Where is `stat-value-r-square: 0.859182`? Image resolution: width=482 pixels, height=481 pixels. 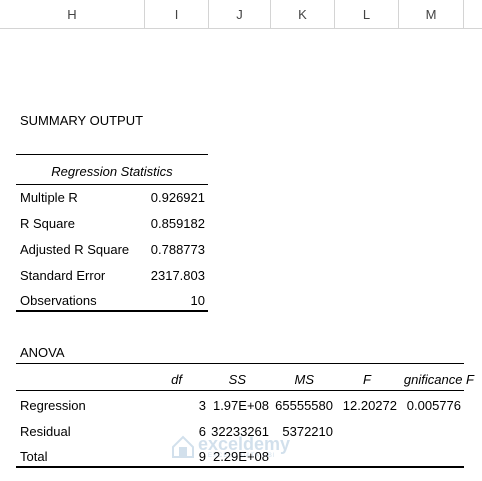 stat-value-r-square: 0.859182 is located at coordinates (167, 224).